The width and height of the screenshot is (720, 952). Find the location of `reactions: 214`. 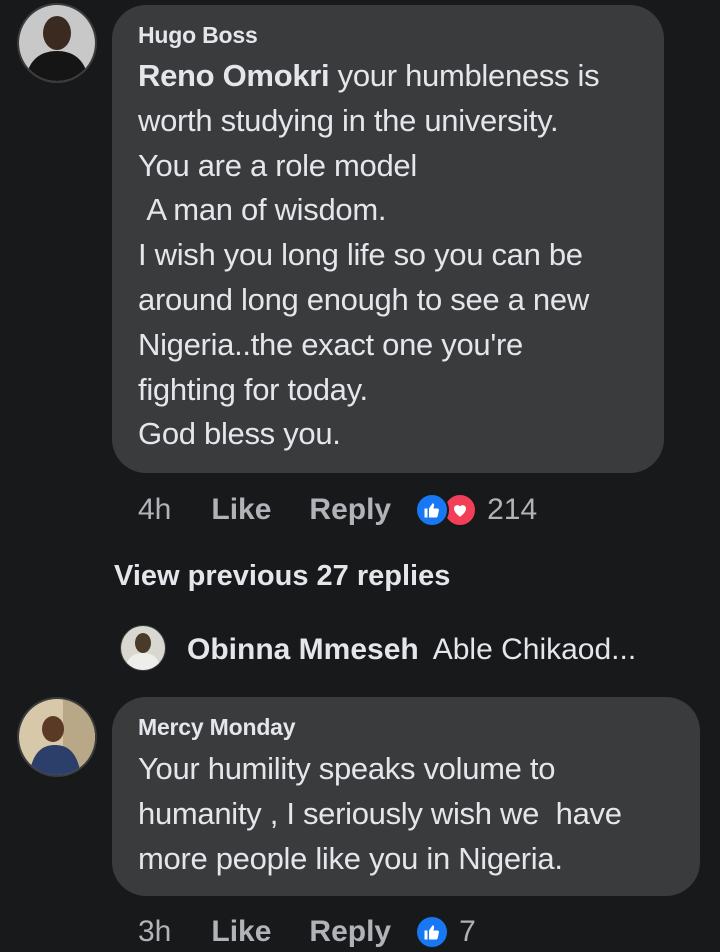

reactions: 214 is located at coordinates (476, 510).